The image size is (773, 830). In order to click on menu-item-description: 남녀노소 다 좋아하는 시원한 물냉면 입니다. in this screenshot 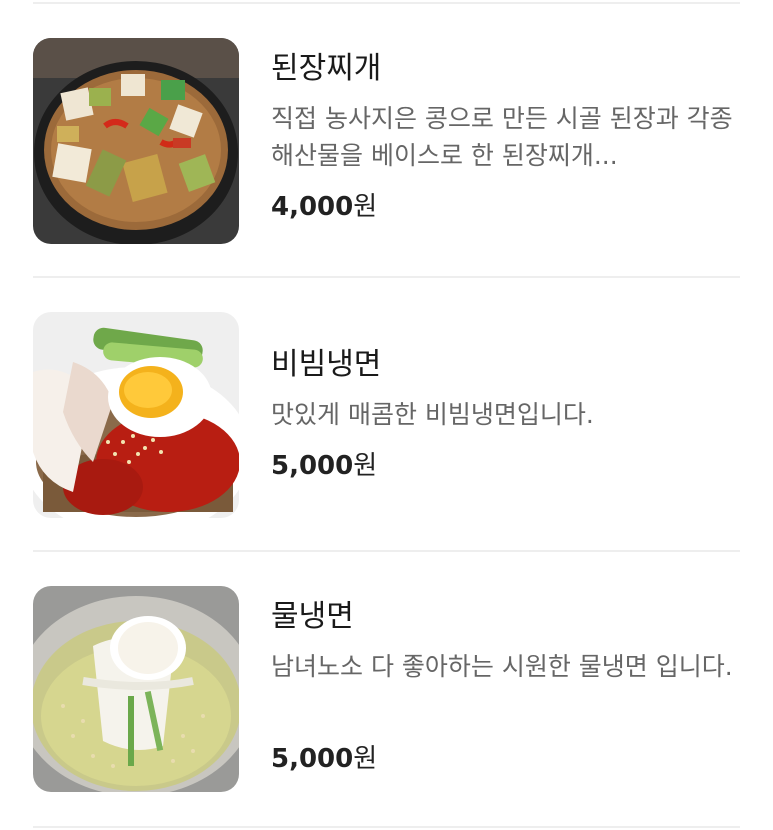, I will do `click(502, 666)`.